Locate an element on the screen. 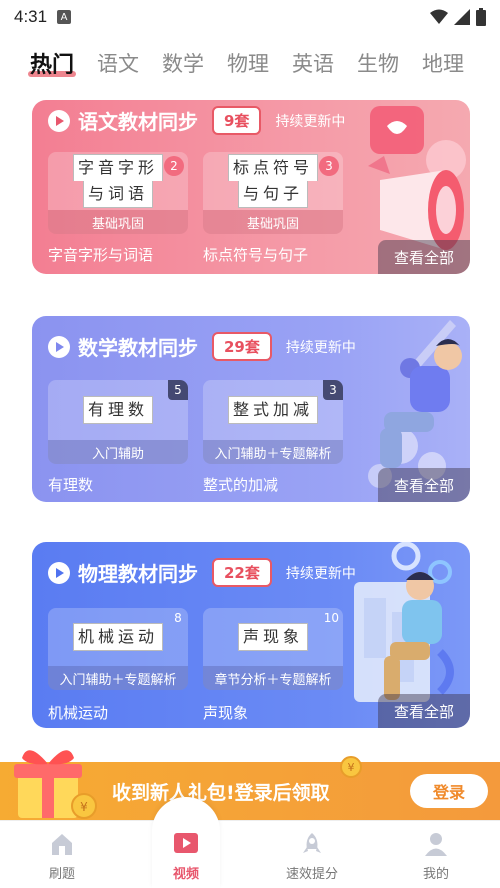 The image size is (500, 888). login-button: 登录 is located at coordinates (449, 791).